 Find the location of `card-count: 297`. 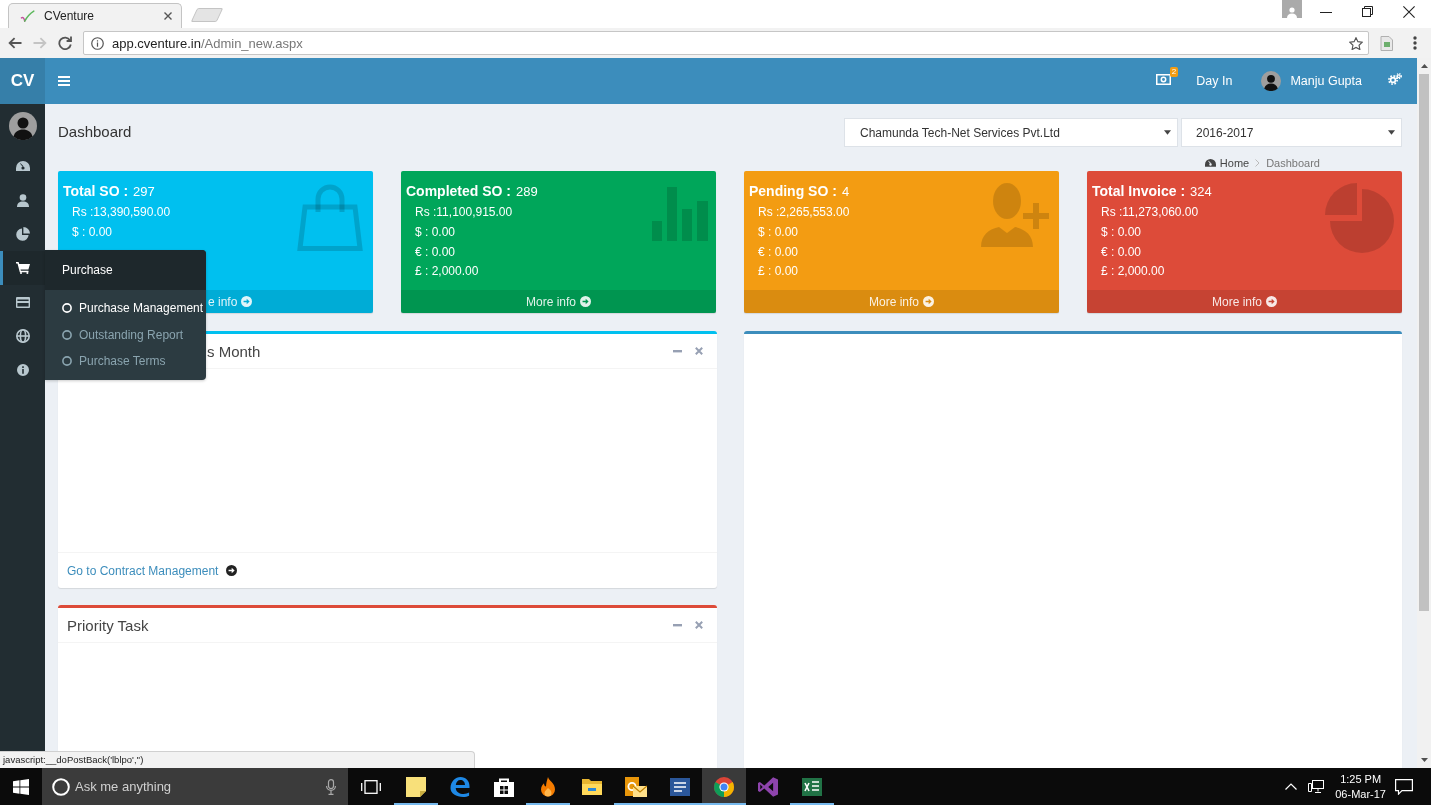

card-count: 297 is located at coordinates (144, 192).